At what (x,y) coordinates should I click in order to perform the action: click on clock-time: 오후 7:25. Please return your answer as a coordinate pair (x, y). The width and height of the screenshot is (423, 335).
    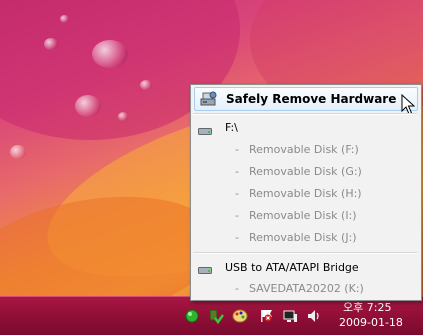
    Looking at the image, I should click on (367, 307).